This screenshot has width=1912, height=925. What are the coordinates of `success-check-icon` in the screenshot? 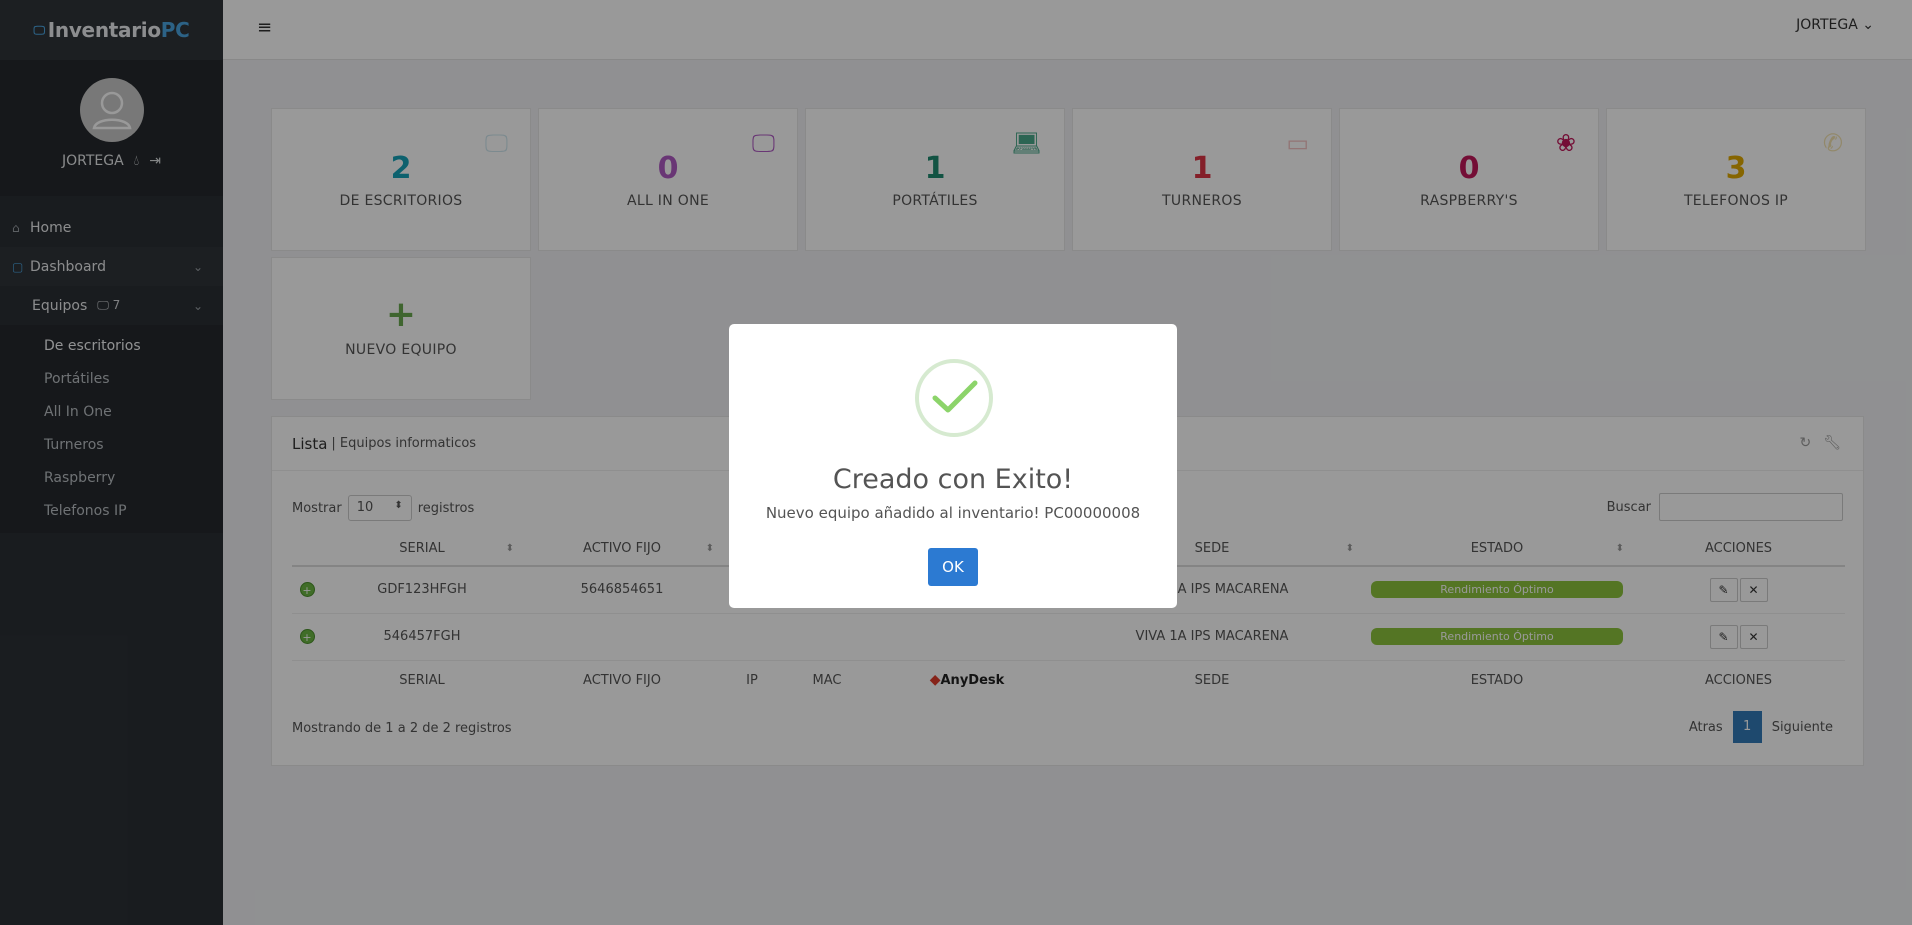 It's located at (954, 398).